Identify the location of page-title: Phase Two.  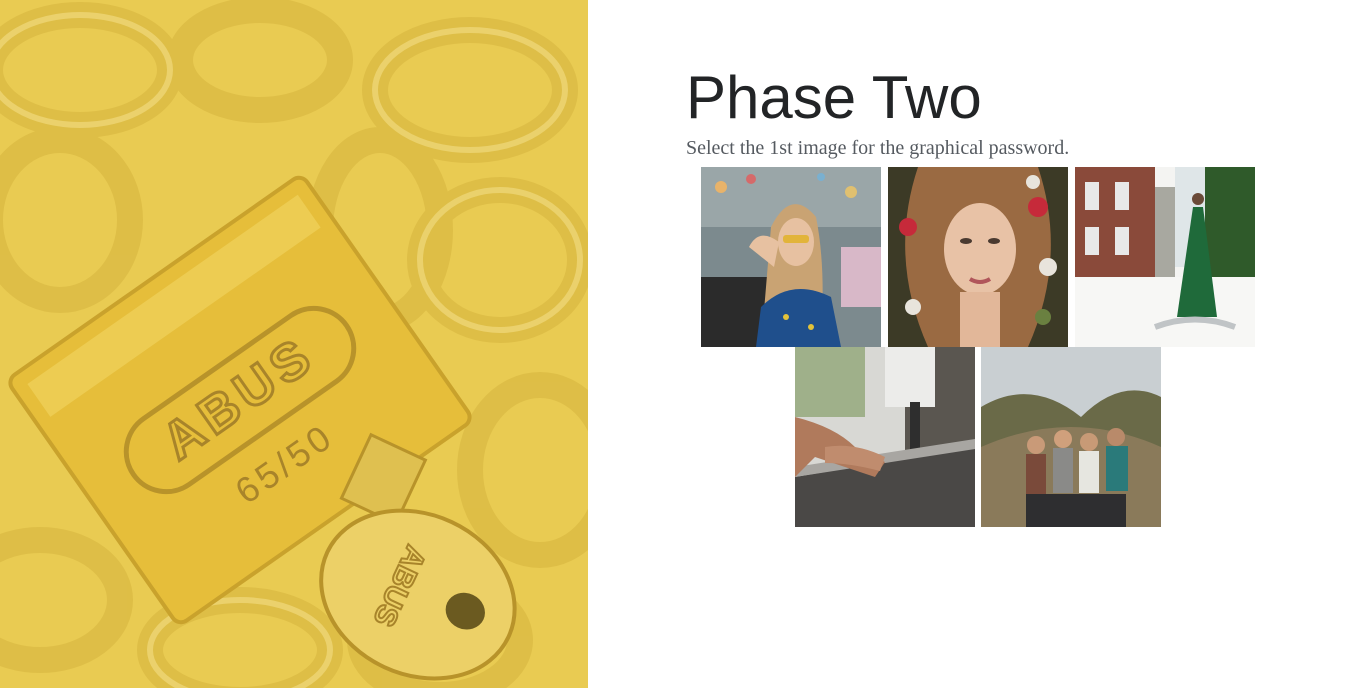
(834, 97).